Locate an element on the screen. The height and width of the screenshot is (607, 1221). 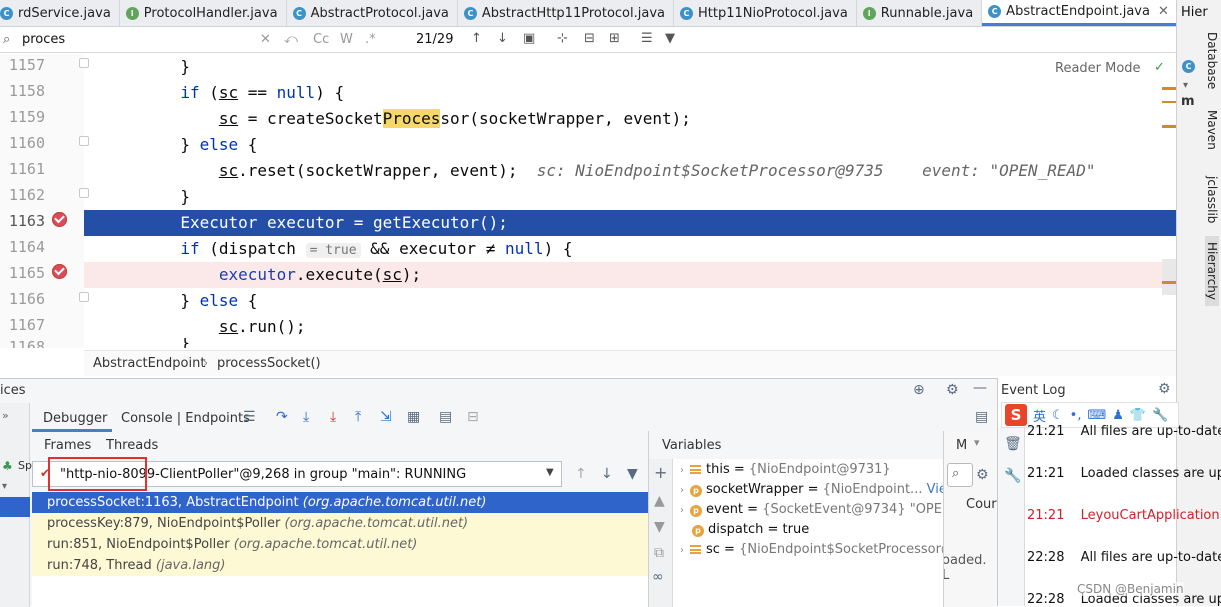
frame-up-icon: ↑ is located at coordinates (581, 474).